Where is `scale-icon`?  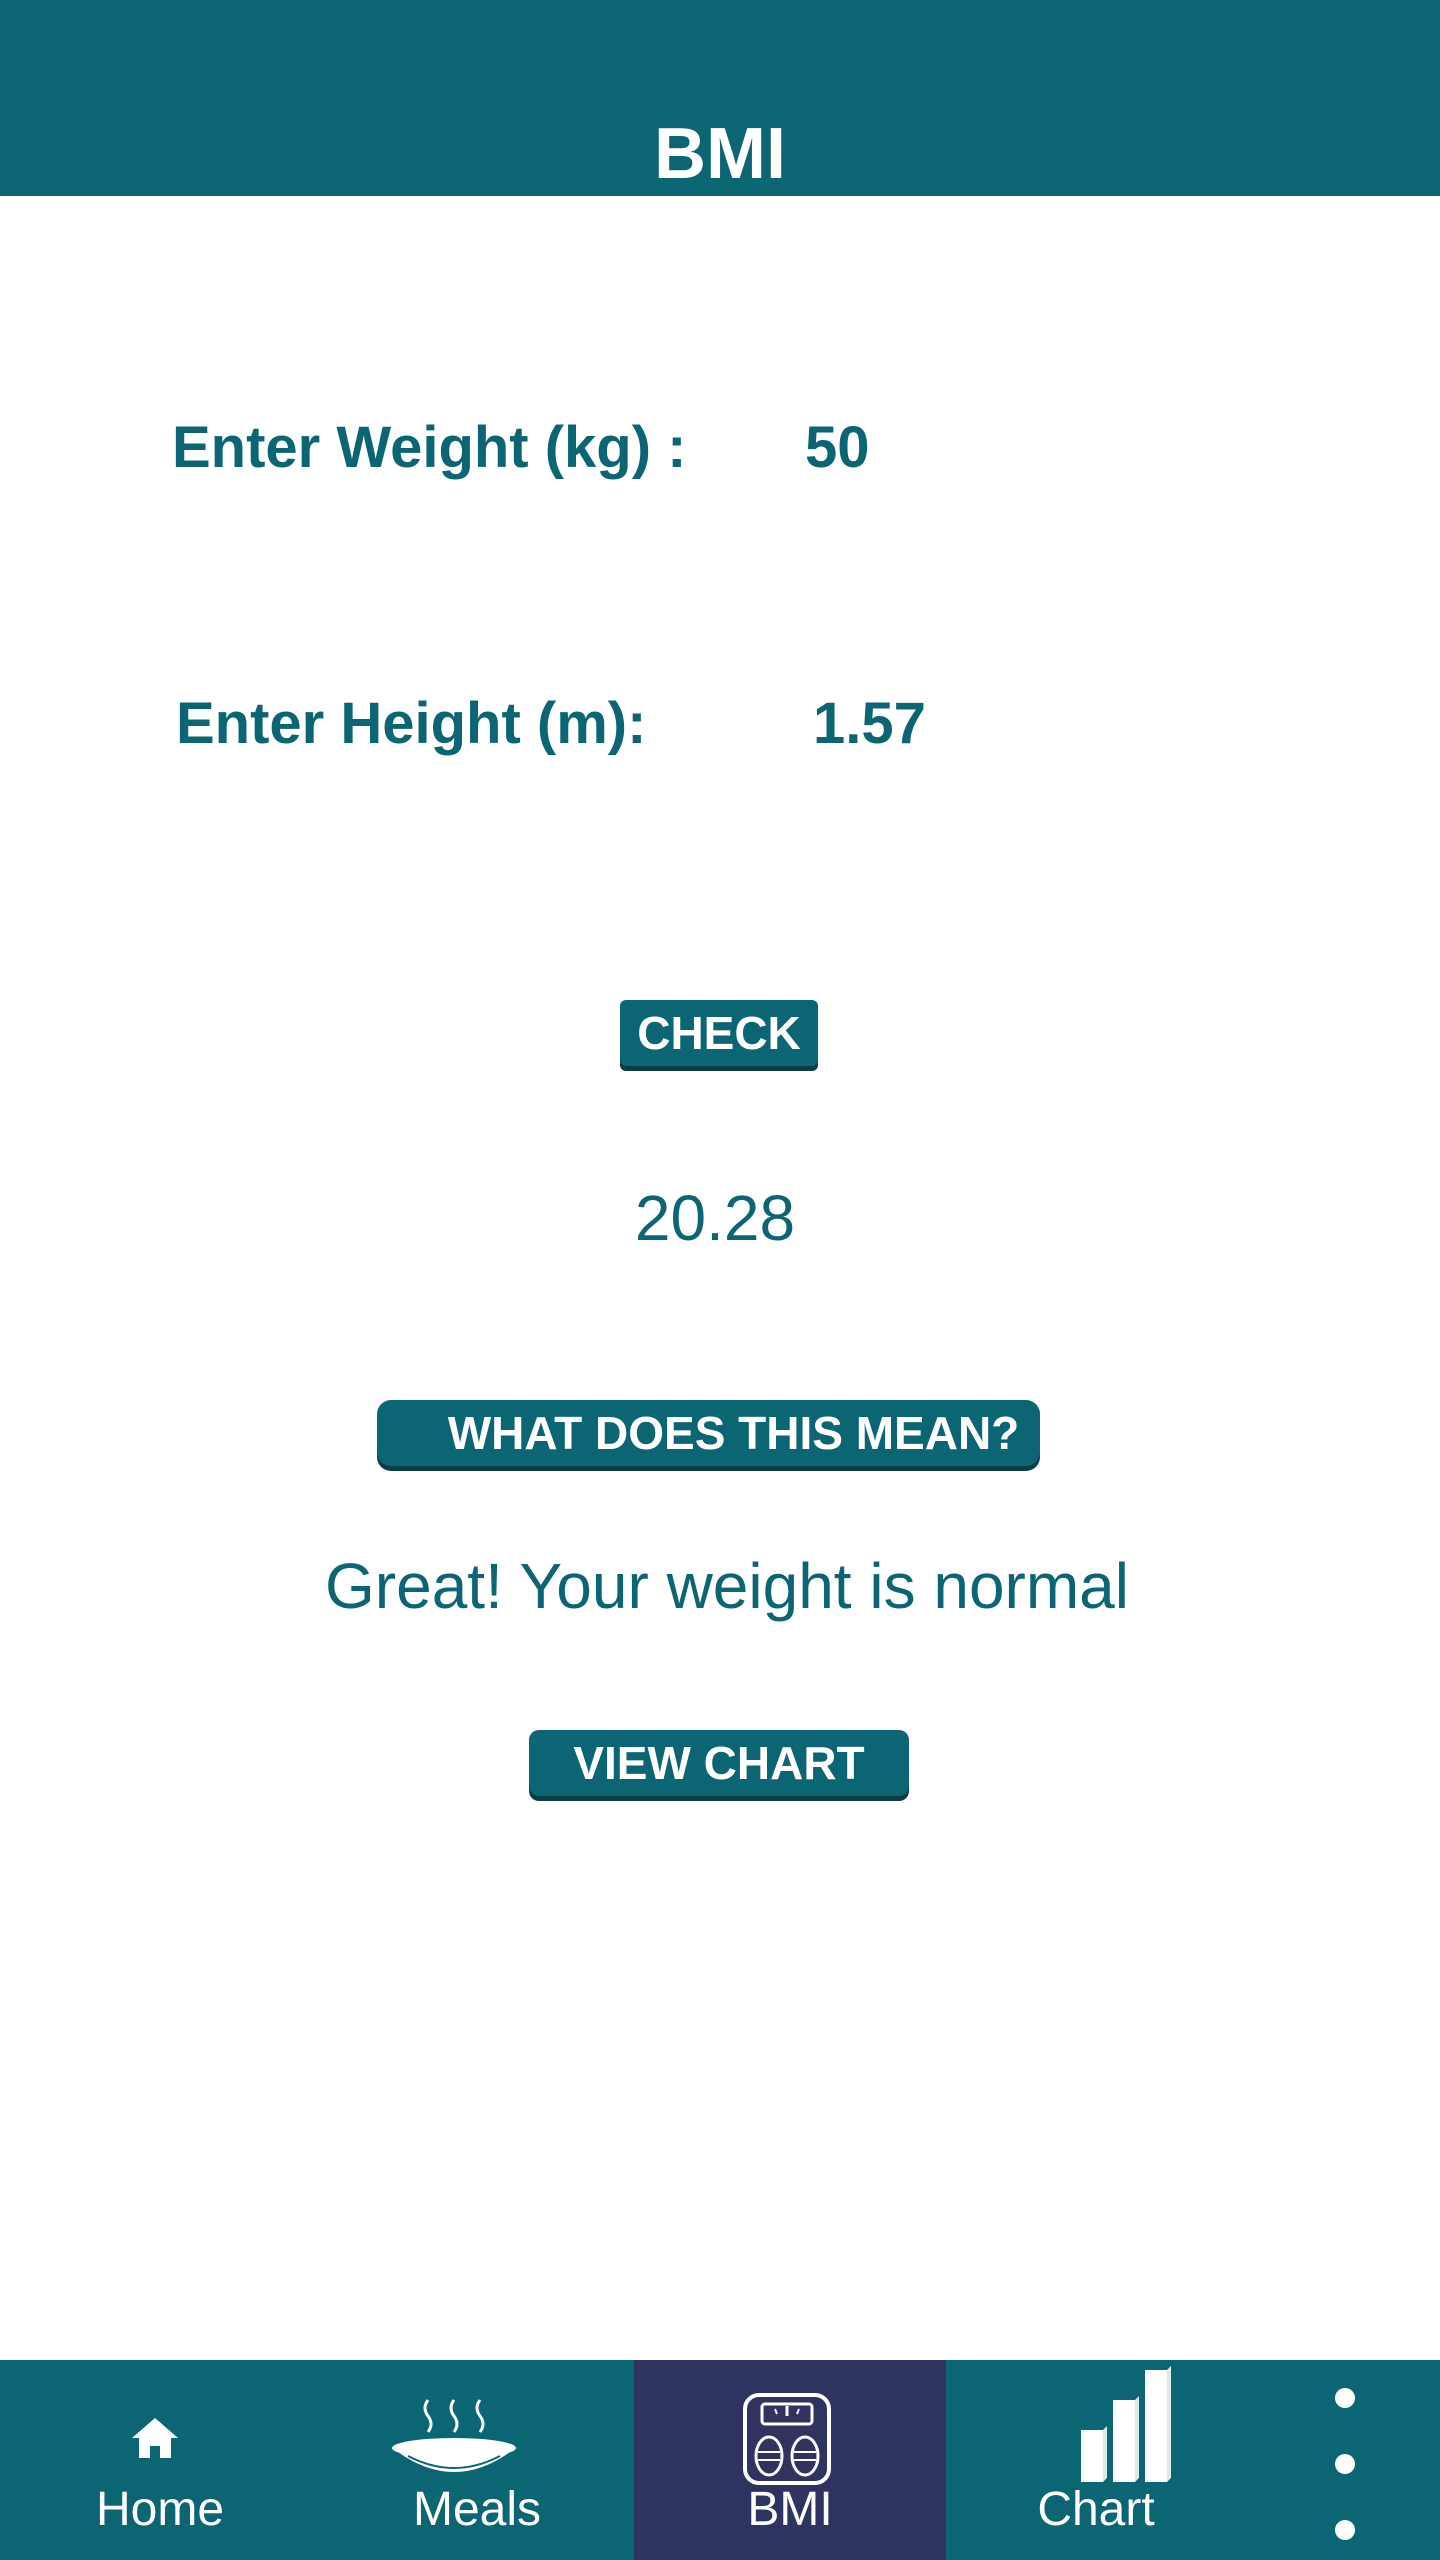
scale-icon is located at coordinates (787, 2439).